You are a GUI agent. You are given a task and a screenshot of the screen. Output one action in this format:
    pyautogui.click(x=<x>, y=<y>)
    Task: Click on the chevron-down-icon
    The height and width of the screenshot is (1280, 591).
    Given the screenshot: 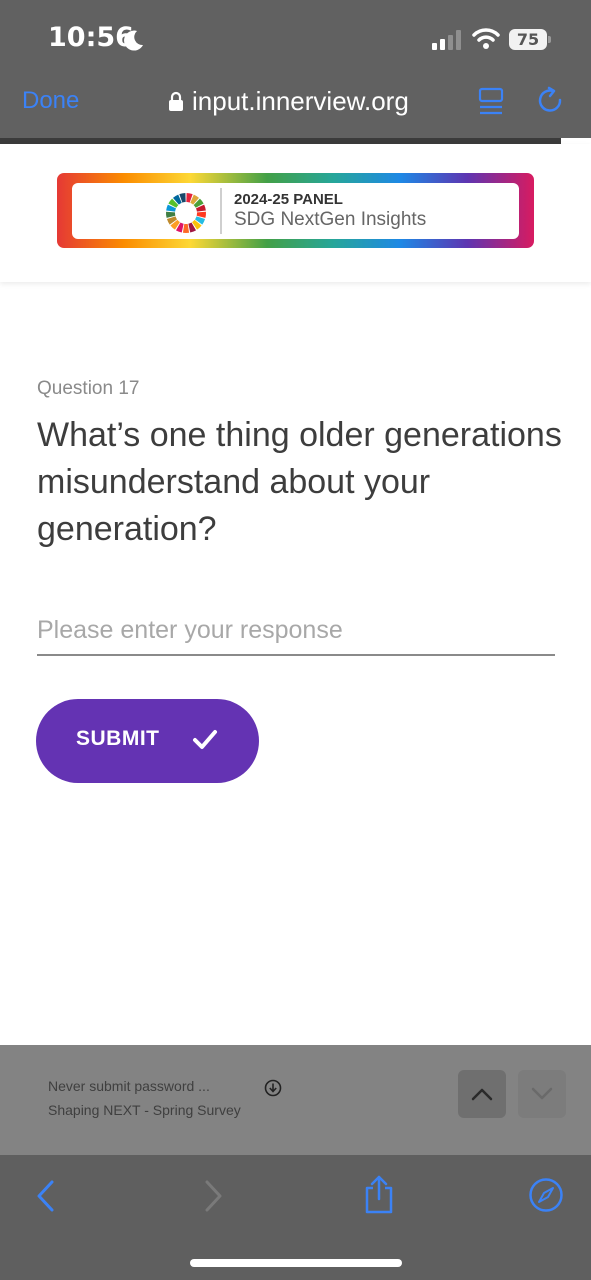 What is the action you would take?
    pyautogui.click(x=542, y=1093)
    